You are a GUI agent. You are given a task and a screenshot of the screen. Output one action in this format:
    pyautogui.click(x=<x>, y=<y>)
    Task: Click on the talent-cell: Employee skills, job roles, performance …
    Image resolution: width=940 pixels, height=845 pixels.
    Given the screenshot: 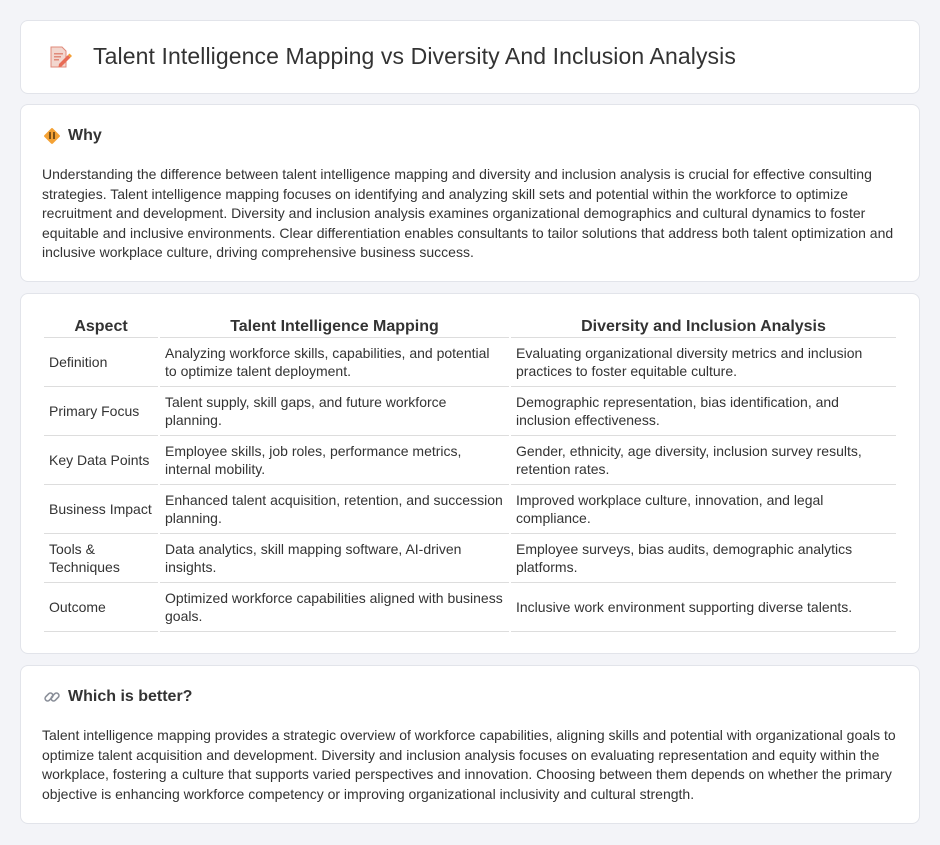 What is the action you would take?
    pyautogui.click(x=334, y=460)
    